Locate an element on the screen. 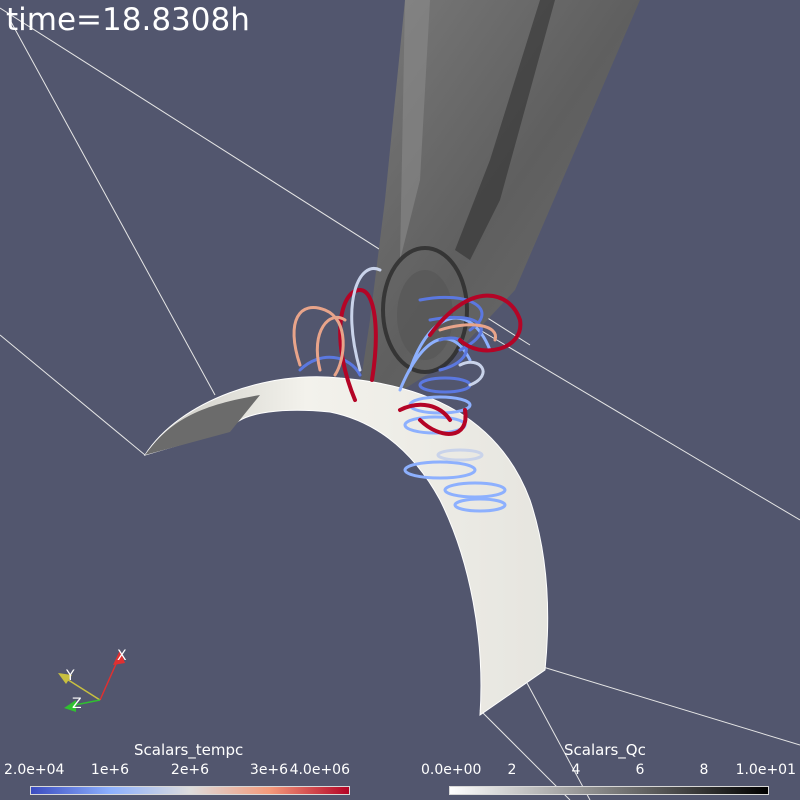  colorbar-tick: 4.0e+06 is located at coordinates (319, 770).